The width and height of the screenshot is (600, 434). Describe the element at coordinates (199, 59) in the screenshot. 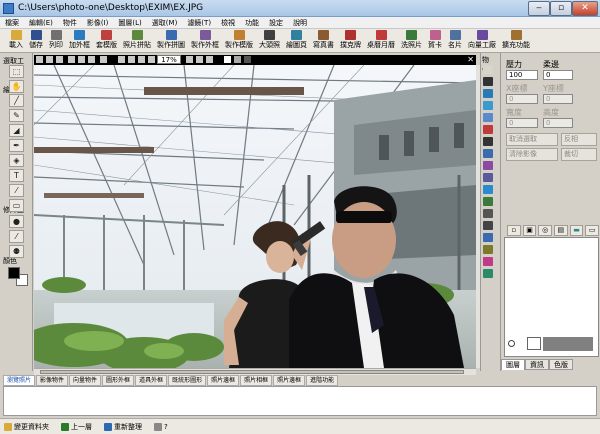

I see `next-icon` at that location.